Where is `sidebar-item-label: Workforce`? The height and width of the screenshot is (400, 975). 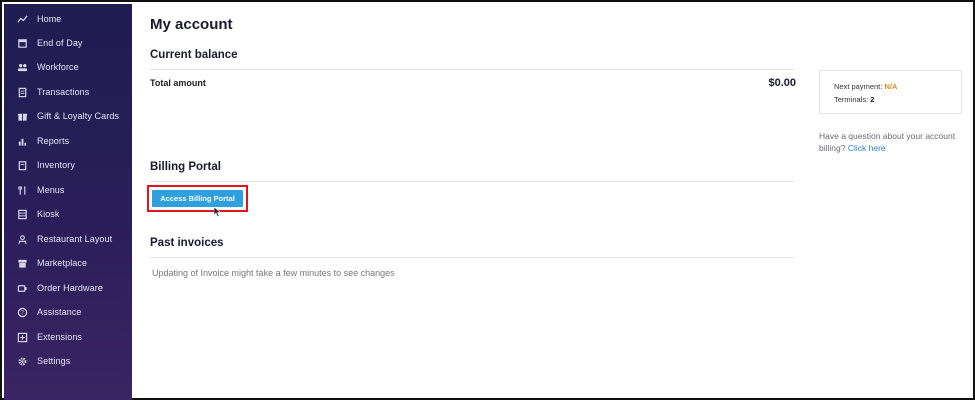
sidebar-item-label: Workforce is located at coordinates (58, 67).